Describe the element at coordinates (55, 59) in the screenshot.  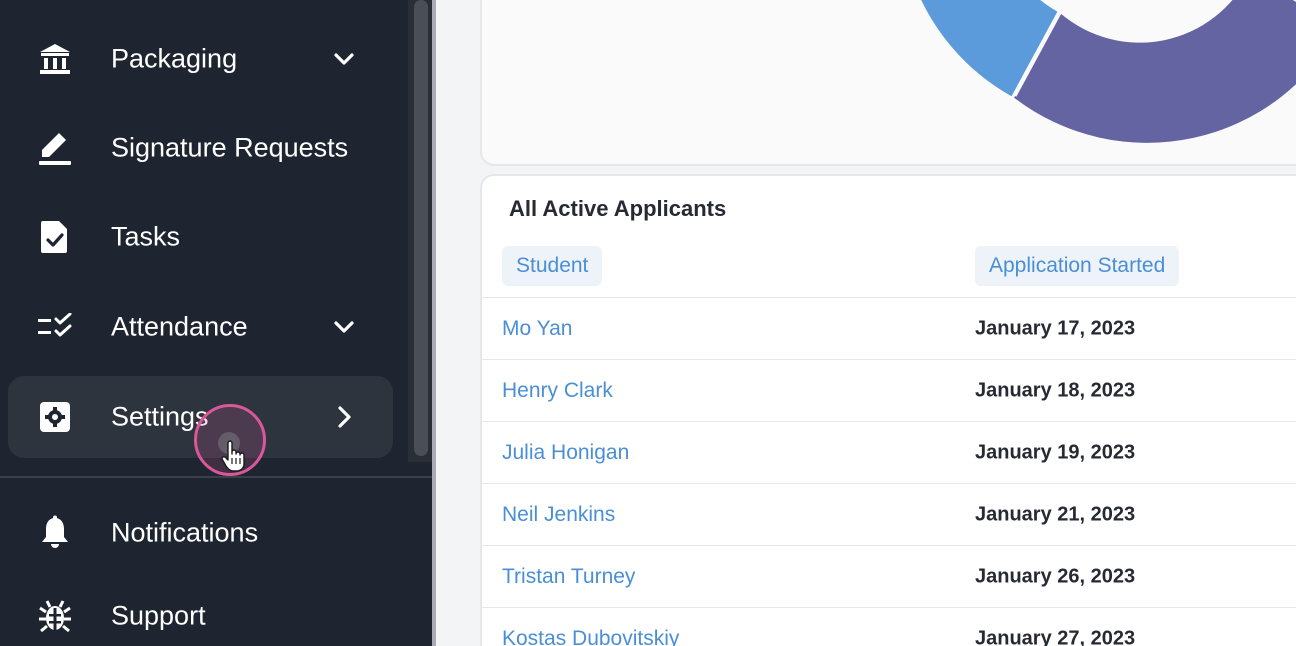
I see `bank-icon` at that location.